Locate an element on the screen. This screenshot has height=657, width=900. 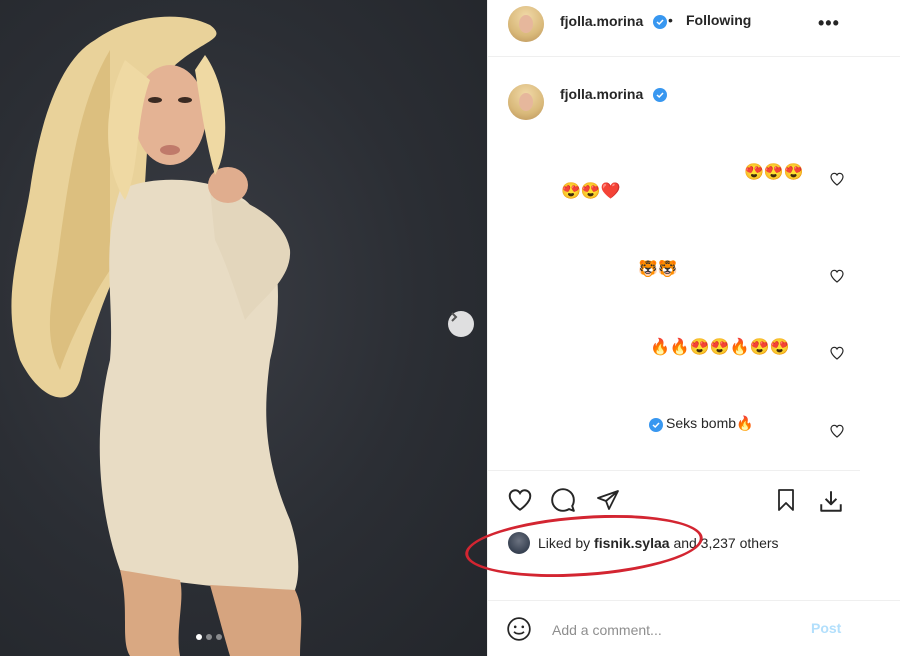
author-avatar is located at coordinates (526, 24).